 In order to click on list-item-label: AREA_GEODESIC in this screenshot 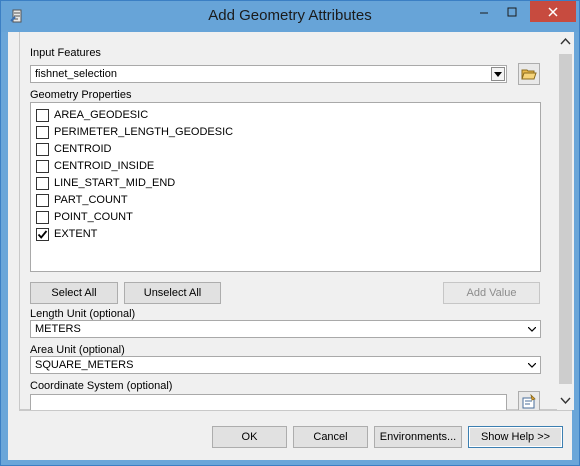, I will do `click(101, 115)`.